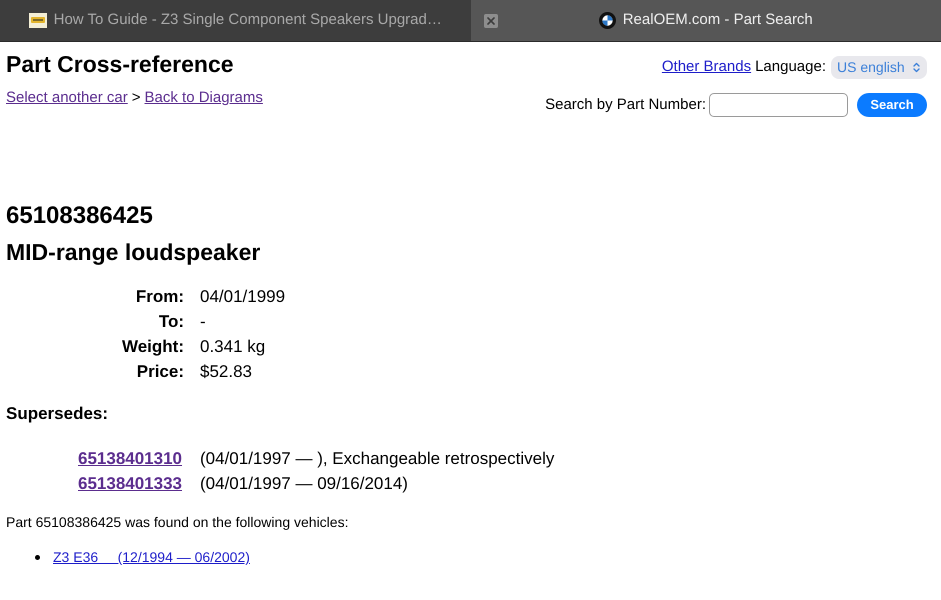  Describe the element at coordinates (130, 458) in the screenshot. I see `part-link: 65138401310` at that location.